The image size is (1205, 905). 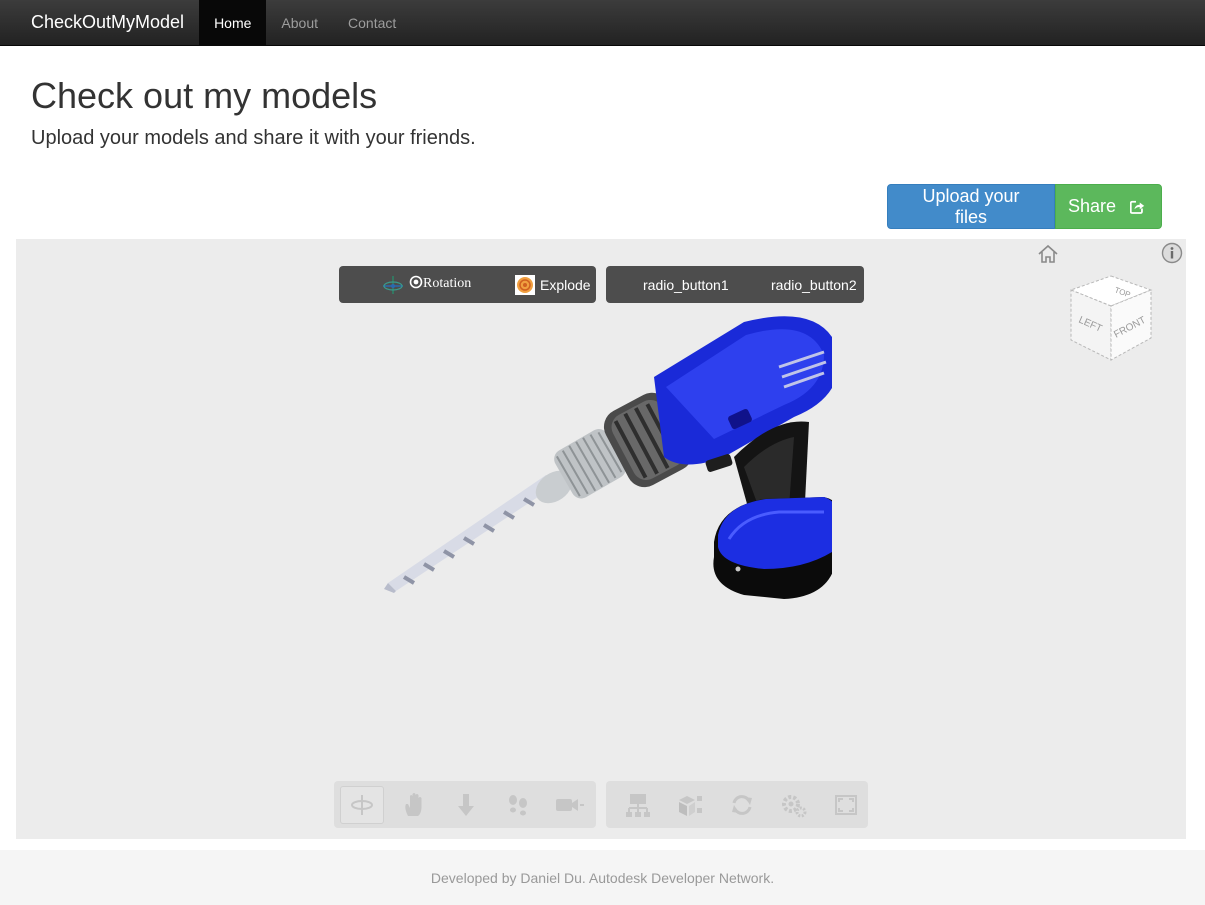 I want to click on nav-about: About, so click(x=299, y=22).